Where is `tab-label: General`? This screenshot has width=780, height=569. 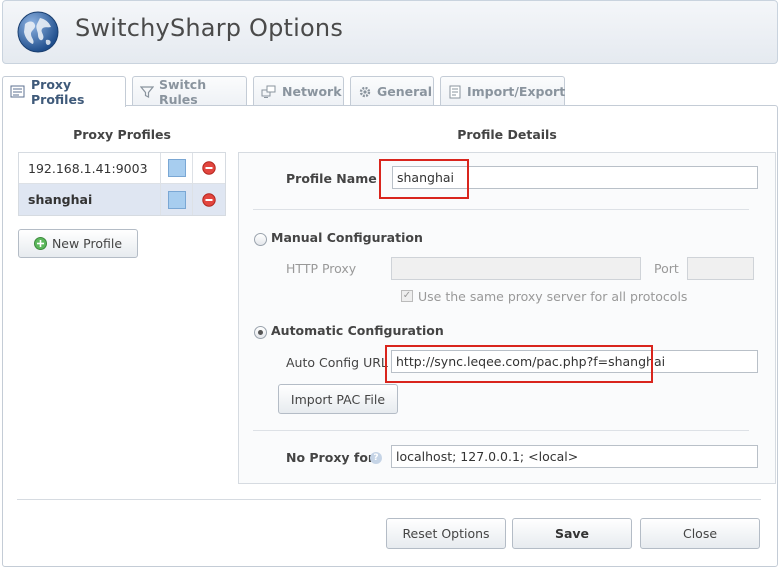 tab-label: General is located at coordinates (404, 91).